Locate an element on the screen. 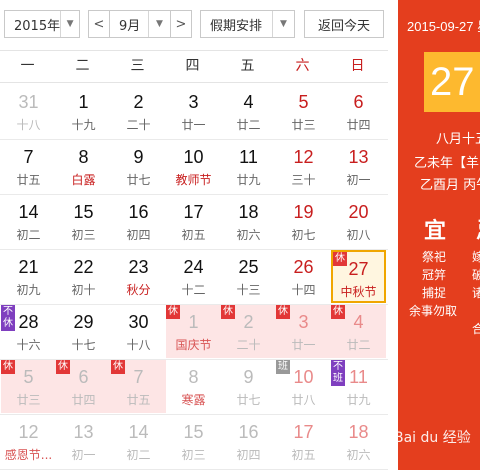  back-to-today-button: 返回今天 is located at coordinates (344, 24).